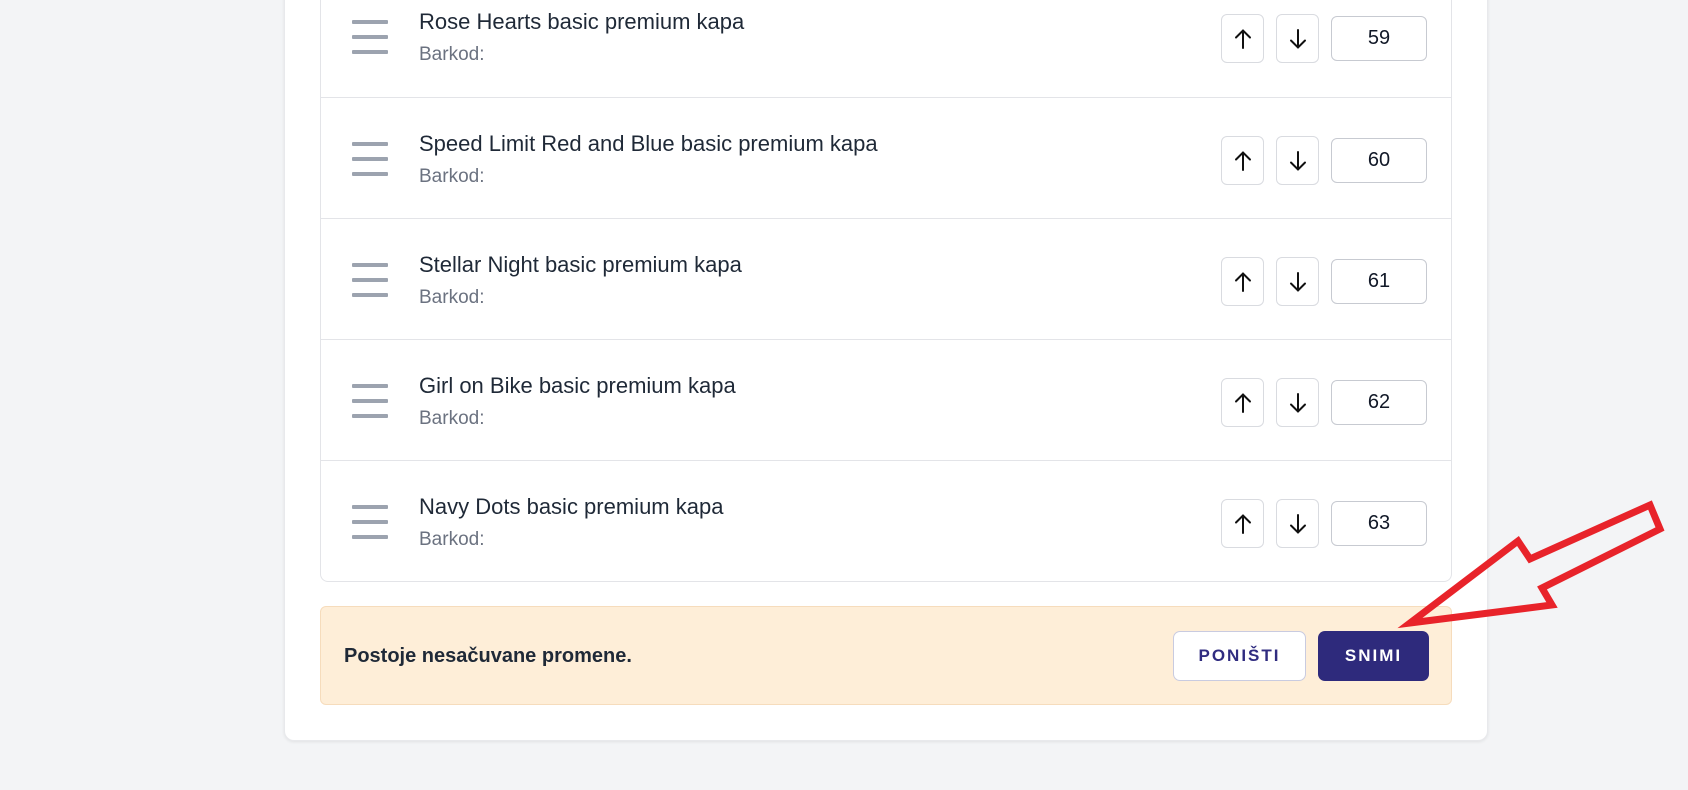  What do you see at coordinates (582, 21) in the screenshot?
I see `product-name: Rose Hearts basic premium kapa` at bounding box center [582, 21].